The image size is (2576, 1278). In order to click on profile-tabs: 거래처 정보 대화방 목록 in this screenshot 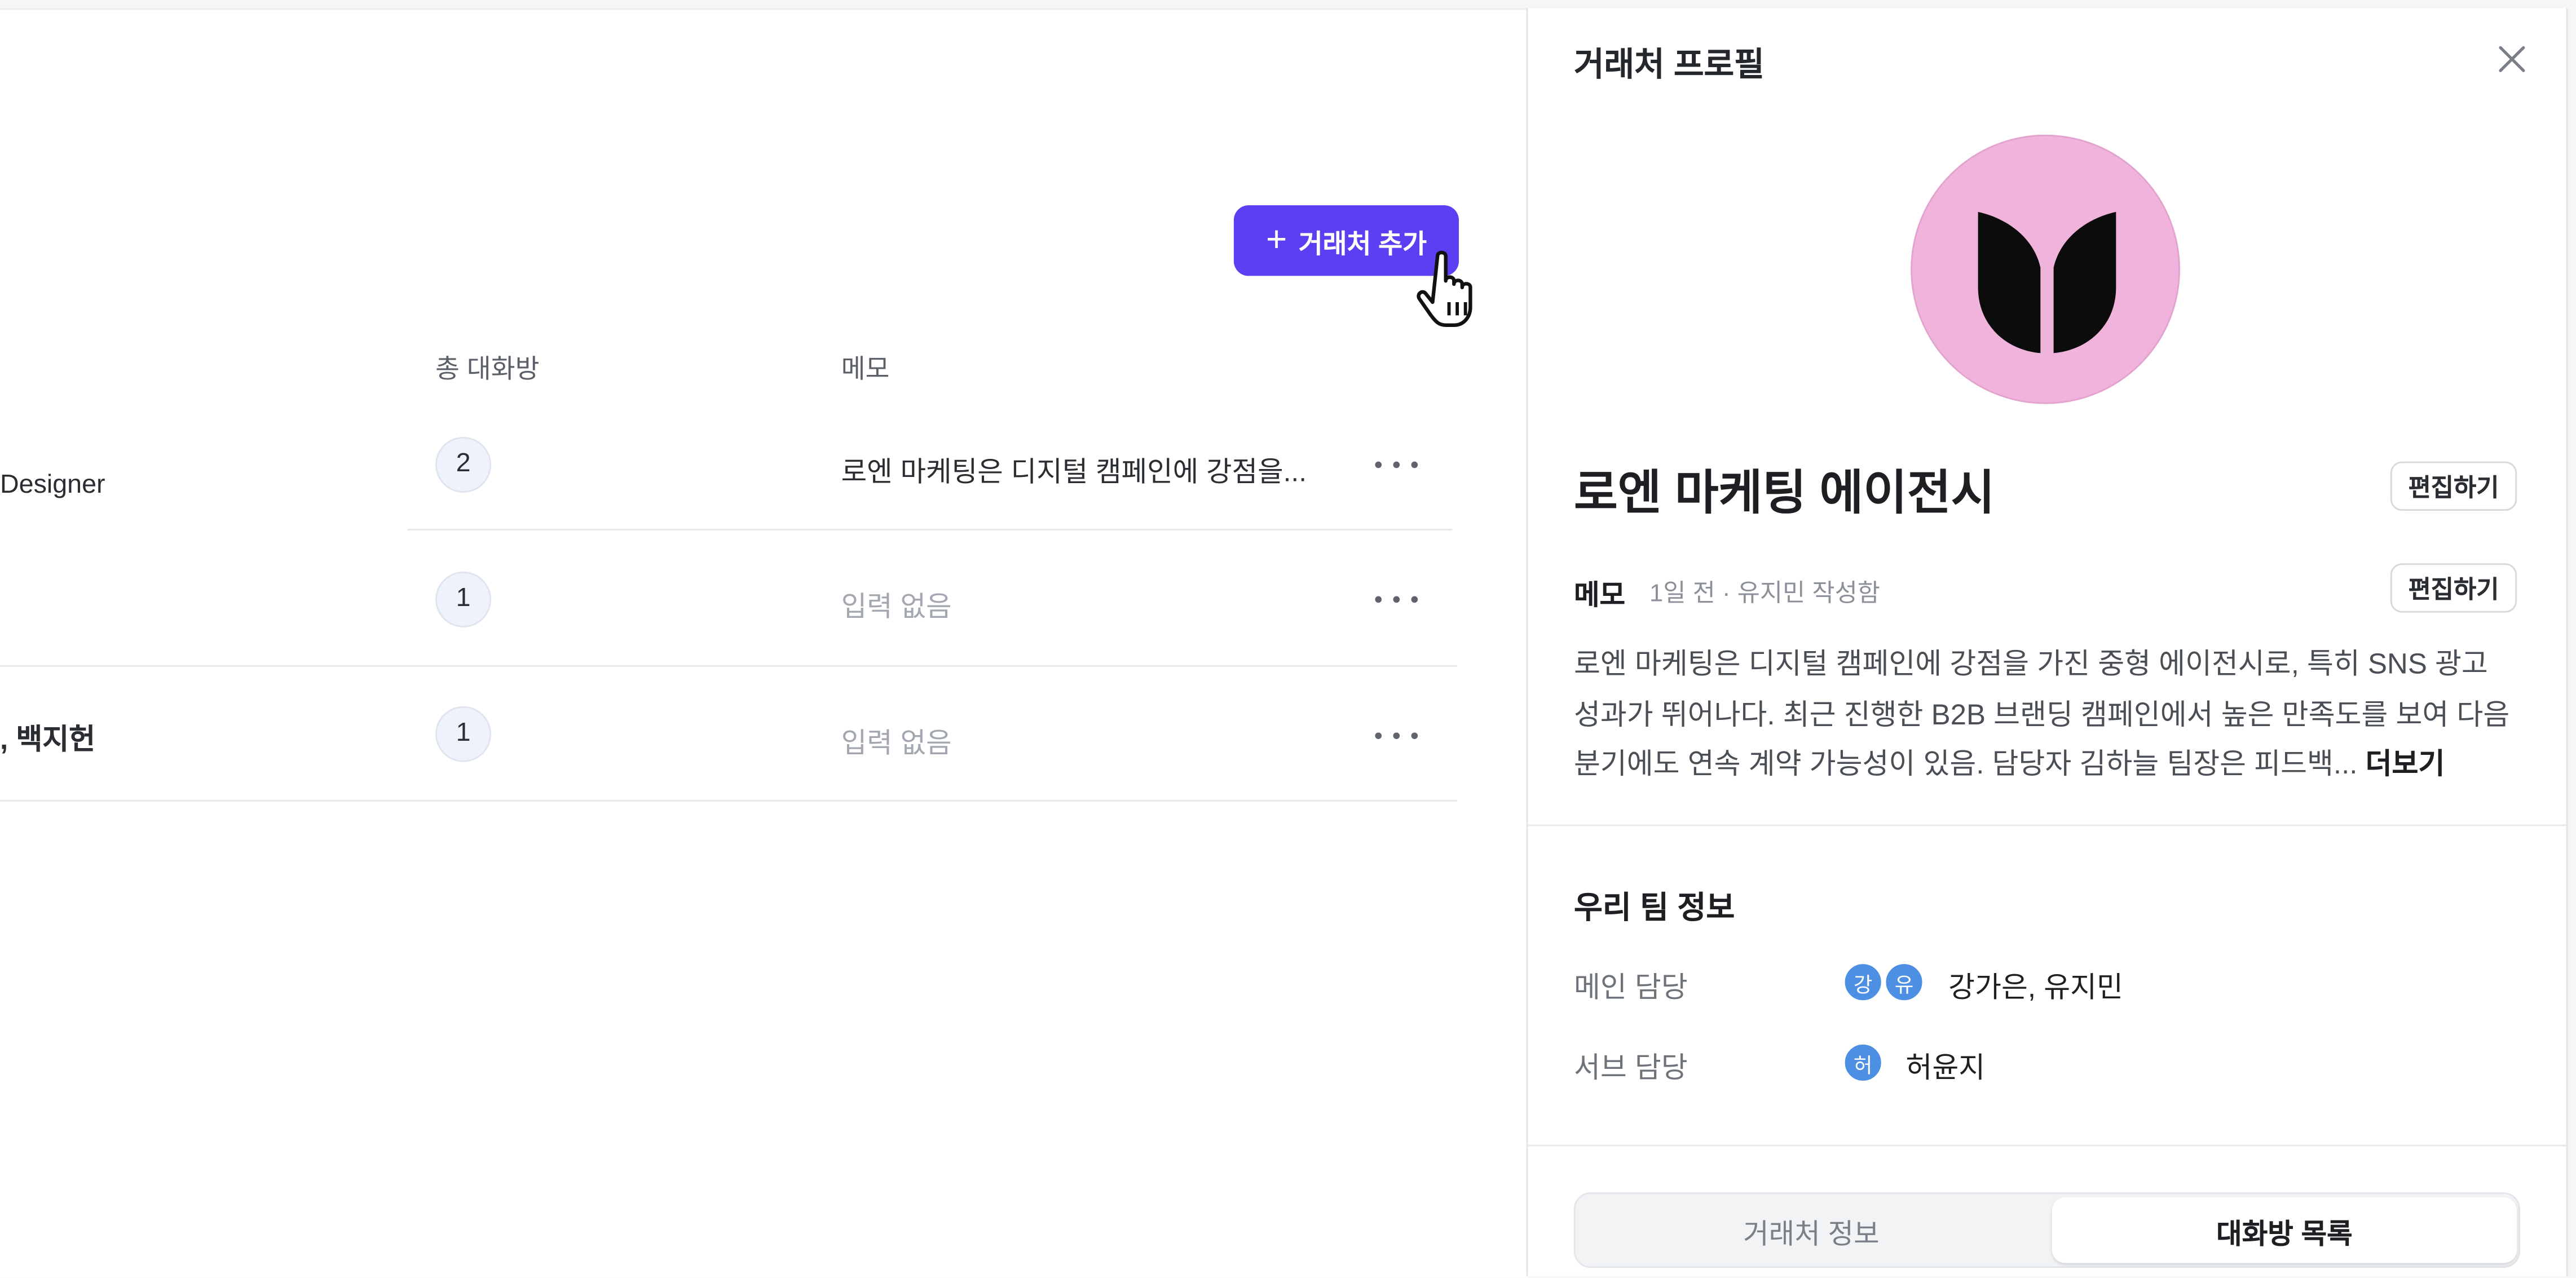, I will do `click(2047, 1230)`.